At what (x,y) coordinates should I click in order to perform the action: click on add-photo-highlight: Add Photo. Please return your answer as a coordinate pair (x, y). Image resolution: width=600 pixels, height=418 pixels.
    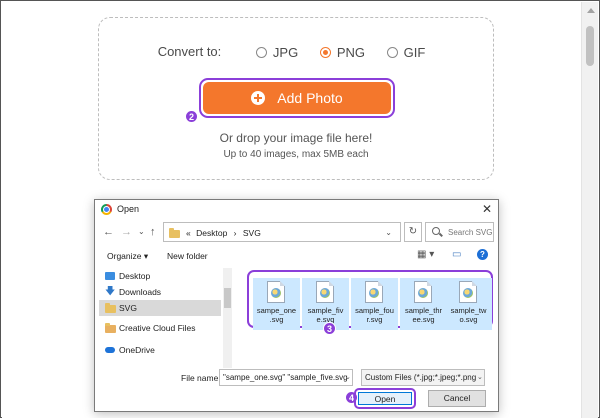
    Looking at the image, I should click on (297, 98).